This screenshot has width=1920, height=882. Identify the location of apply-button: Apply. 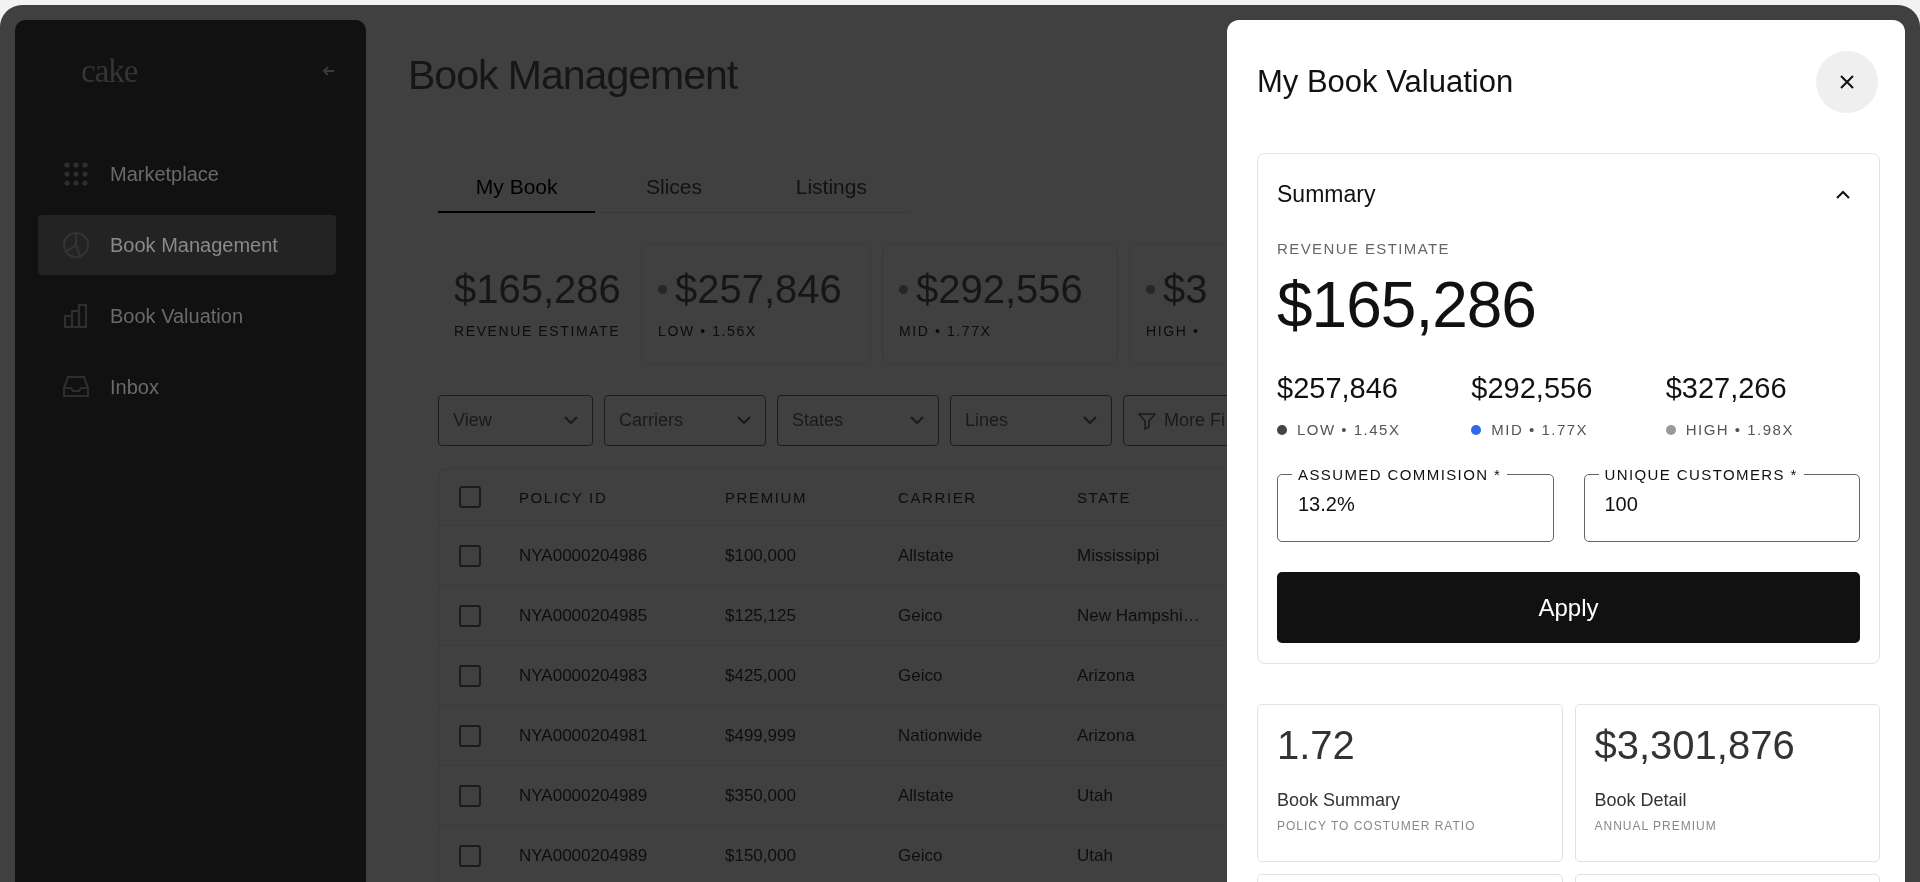
(1568, 607).